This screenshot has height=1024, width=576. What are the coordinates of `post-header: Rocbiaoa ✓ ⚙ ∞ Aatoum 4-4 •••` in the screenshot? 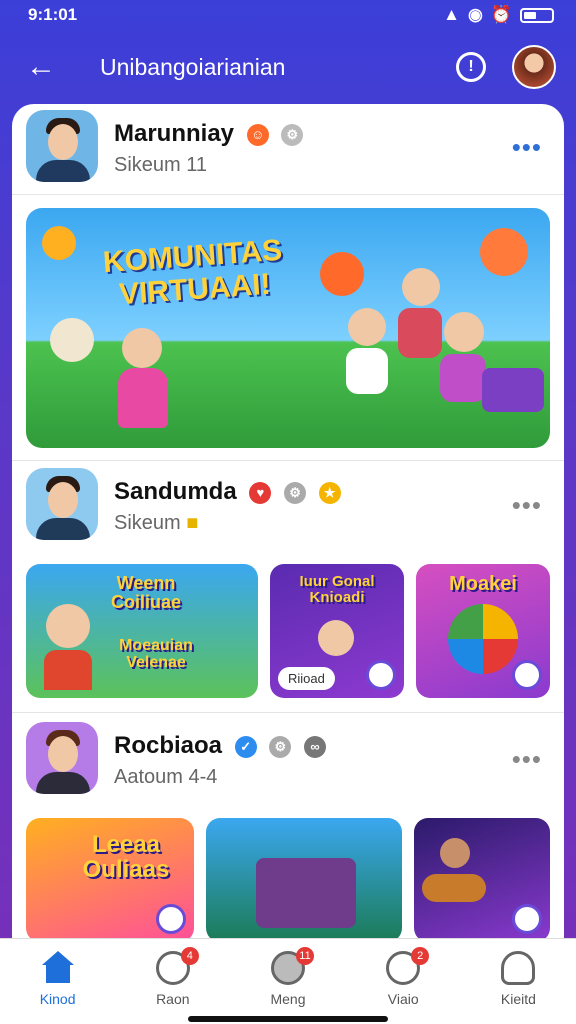 It's located at (288, 762).